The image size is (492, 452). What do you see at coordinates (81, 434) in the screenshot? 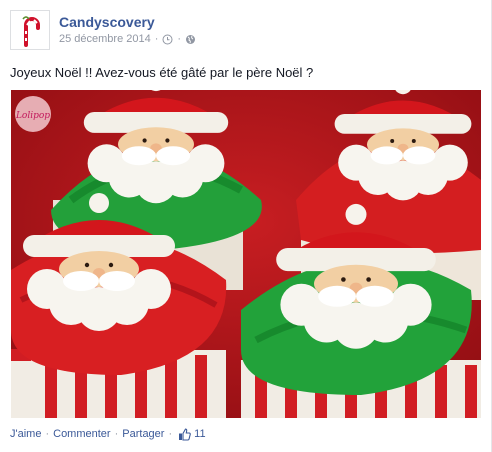
I see `comment-link: Commenter` at bounding box center [81, 434].